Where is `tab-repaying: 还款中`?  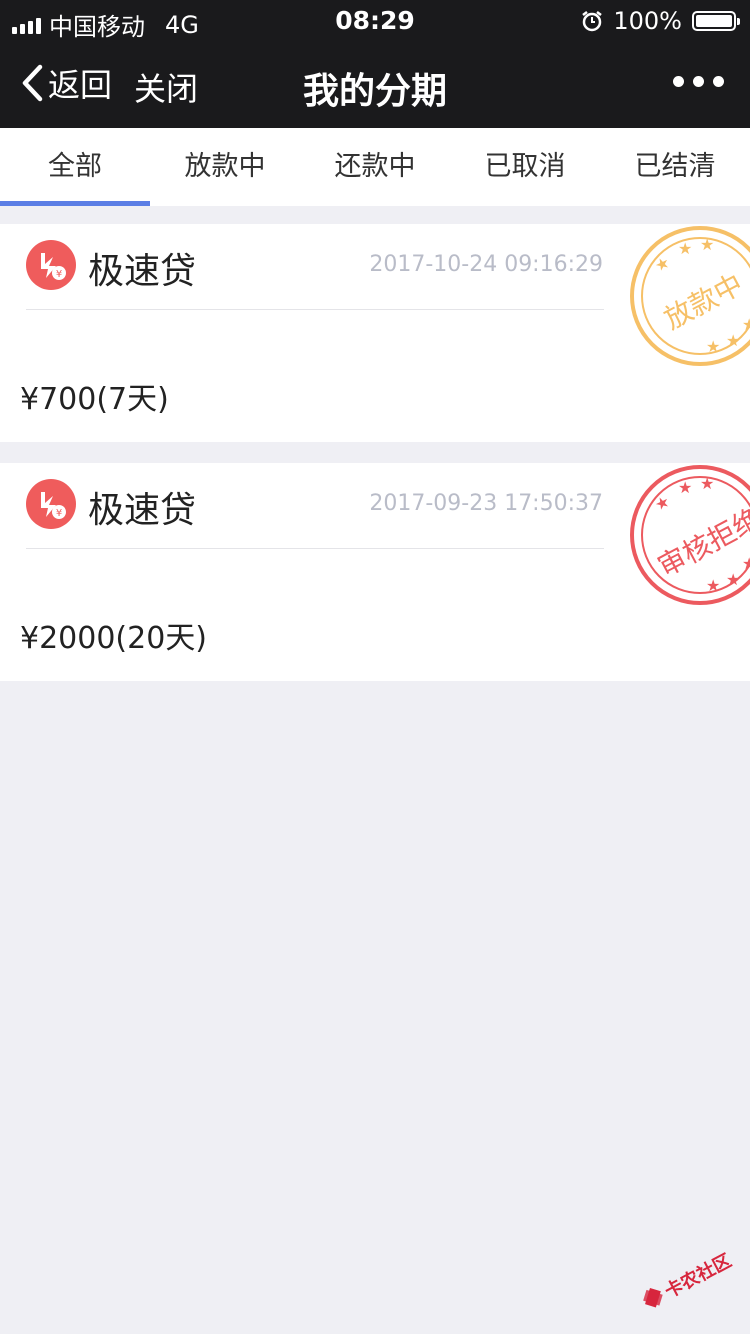
tab-repaying: 还款中 is located at coordinates (375, 167).